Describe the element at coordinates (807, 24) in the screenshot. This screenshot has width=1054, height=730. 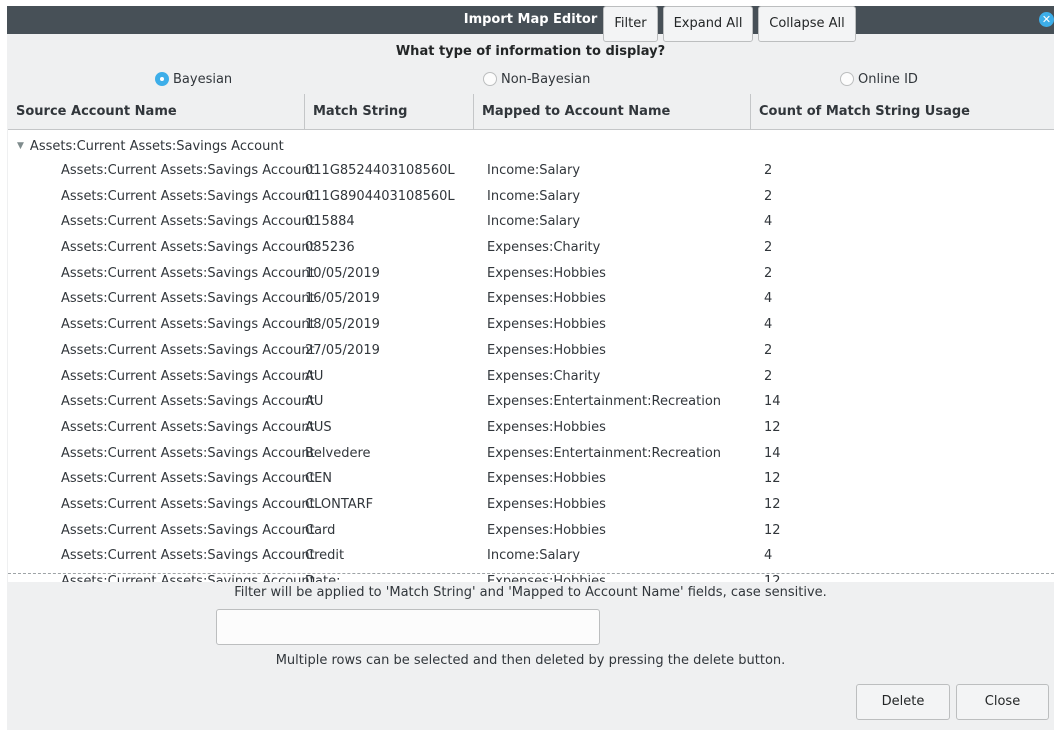
I see `collapse-all-button: Collapse All` at that location.